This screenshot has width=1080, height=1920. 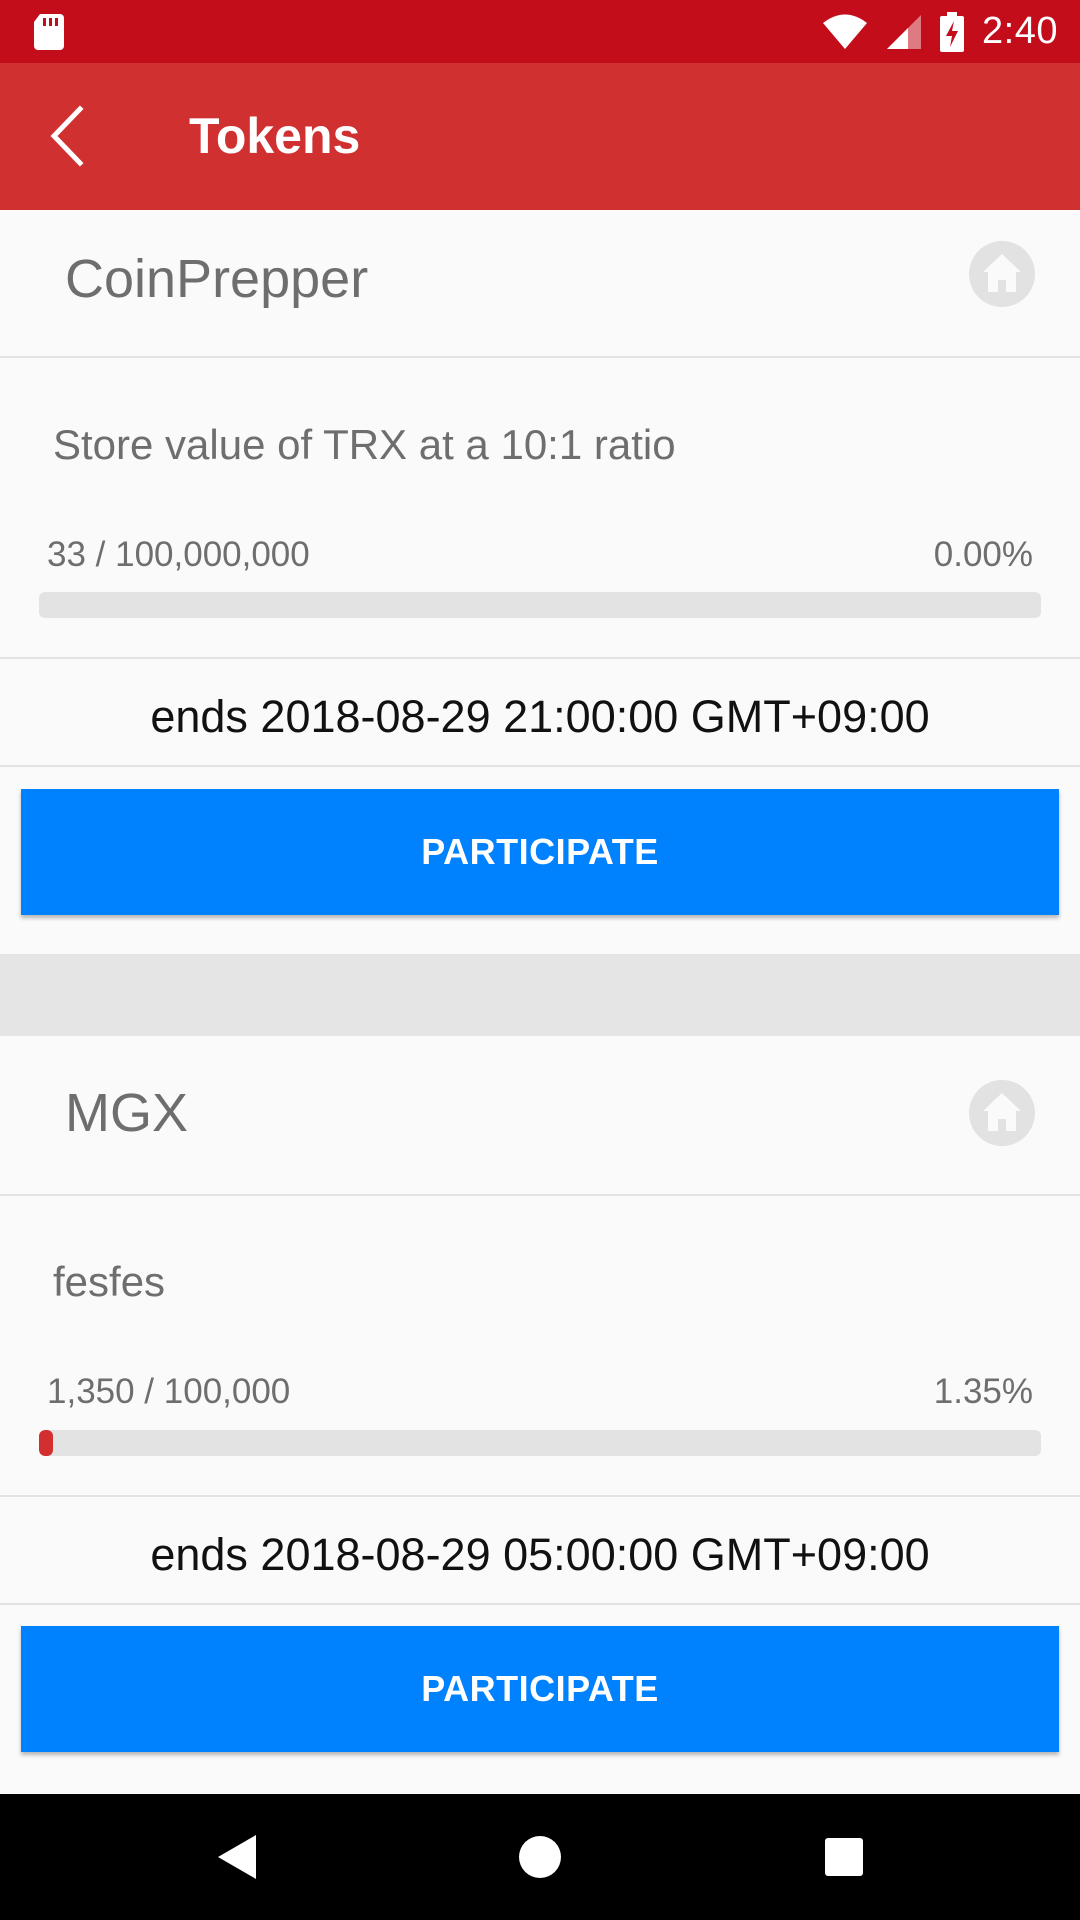 I want to click on chevron-left-icon, so click(x=69, y=136).